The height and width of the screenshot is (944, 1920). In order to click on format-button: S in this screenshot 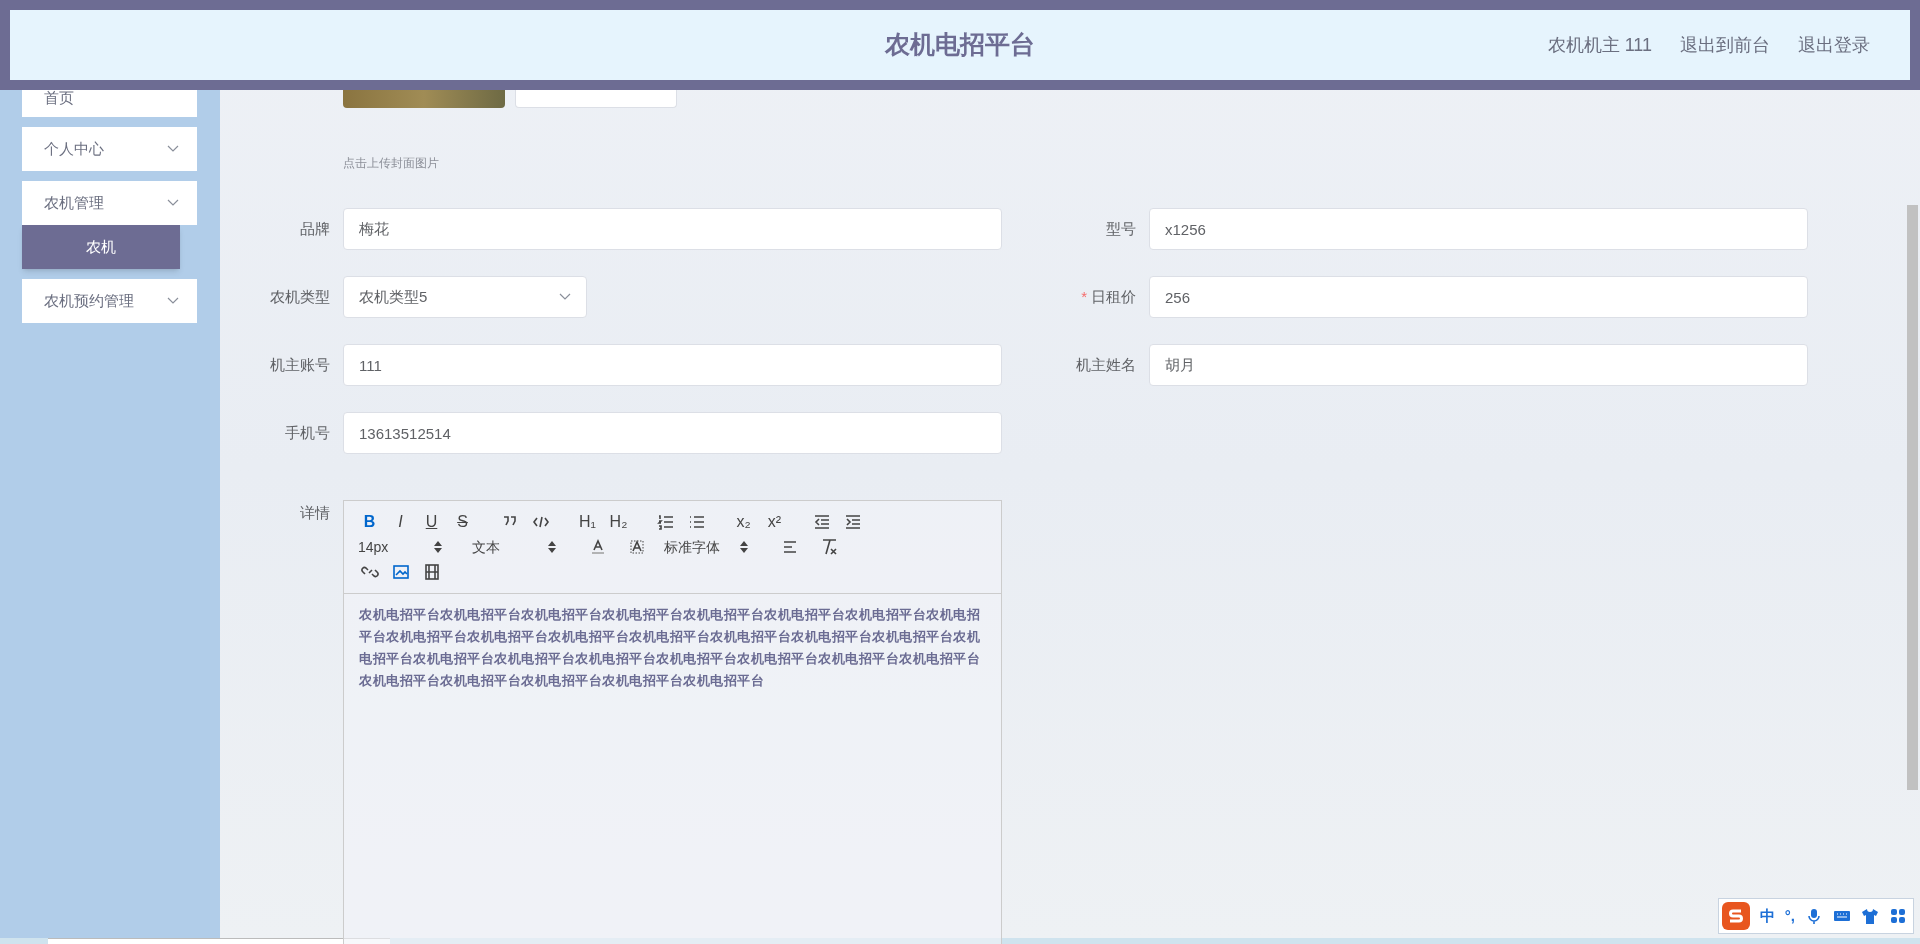, I will do `click(462, 522)`.